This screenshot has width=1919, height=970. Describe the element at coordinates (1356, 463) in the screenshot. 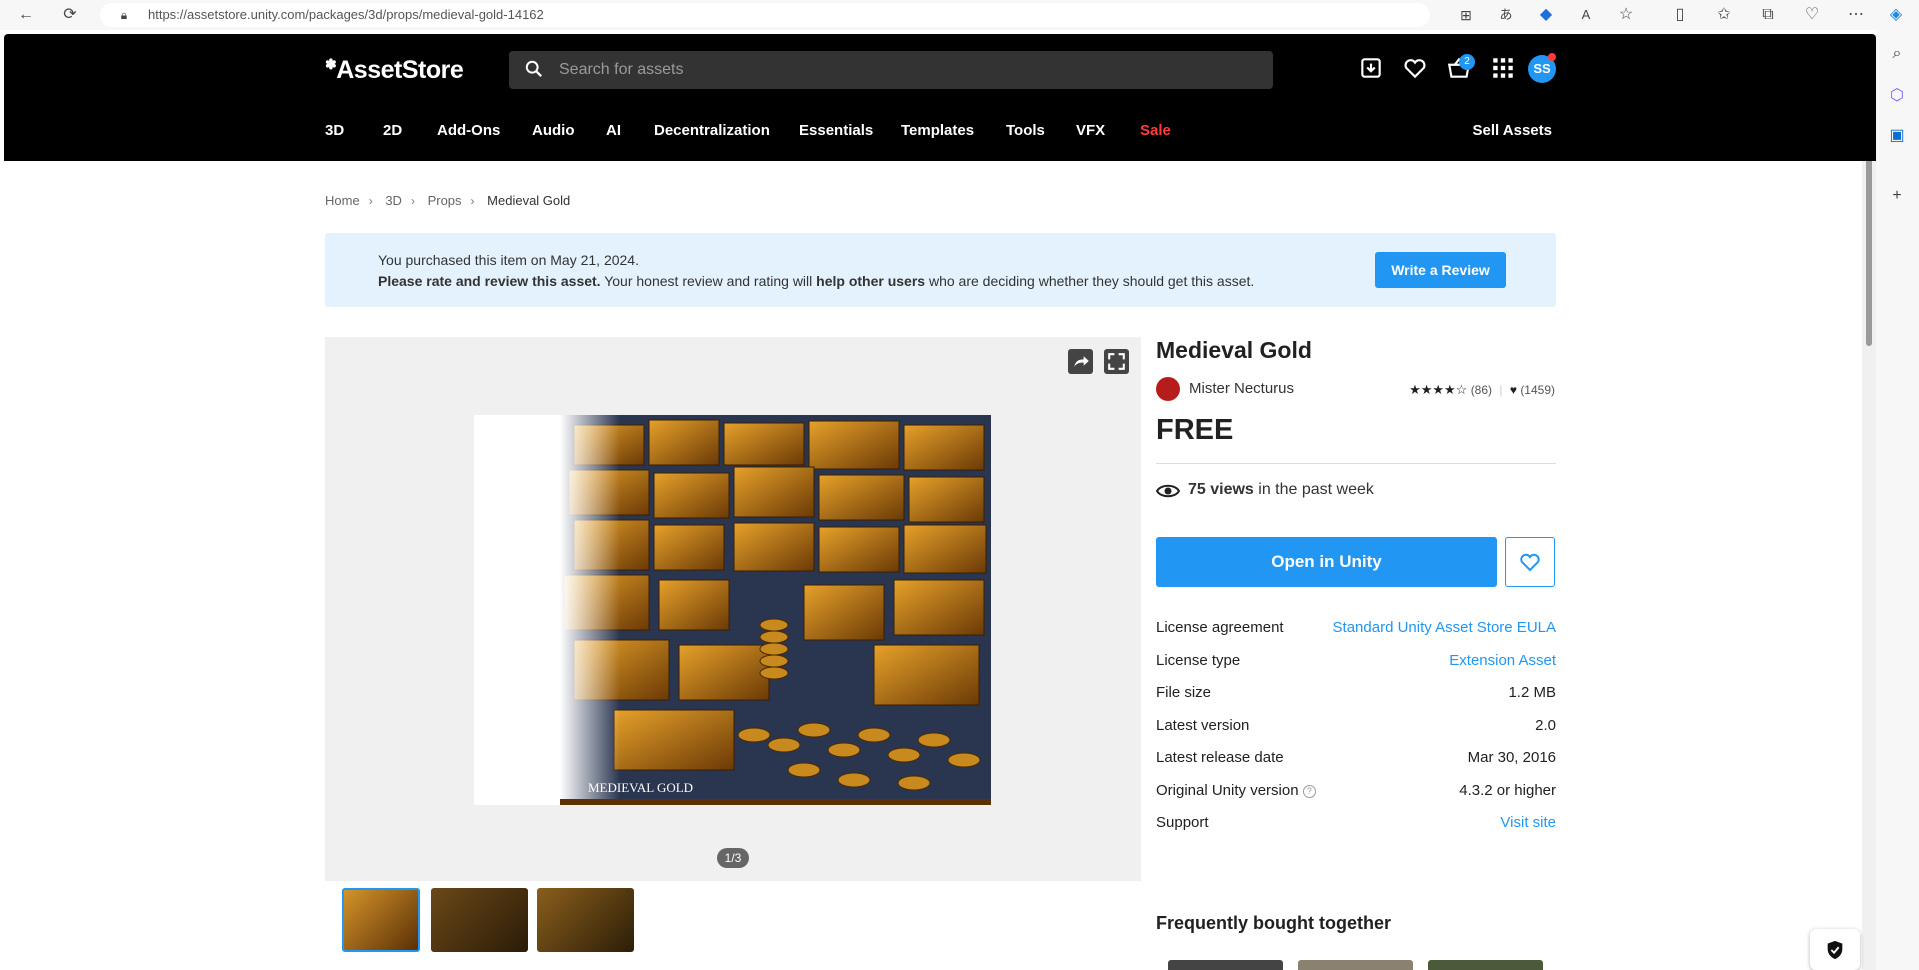

I see `divider` at that location.